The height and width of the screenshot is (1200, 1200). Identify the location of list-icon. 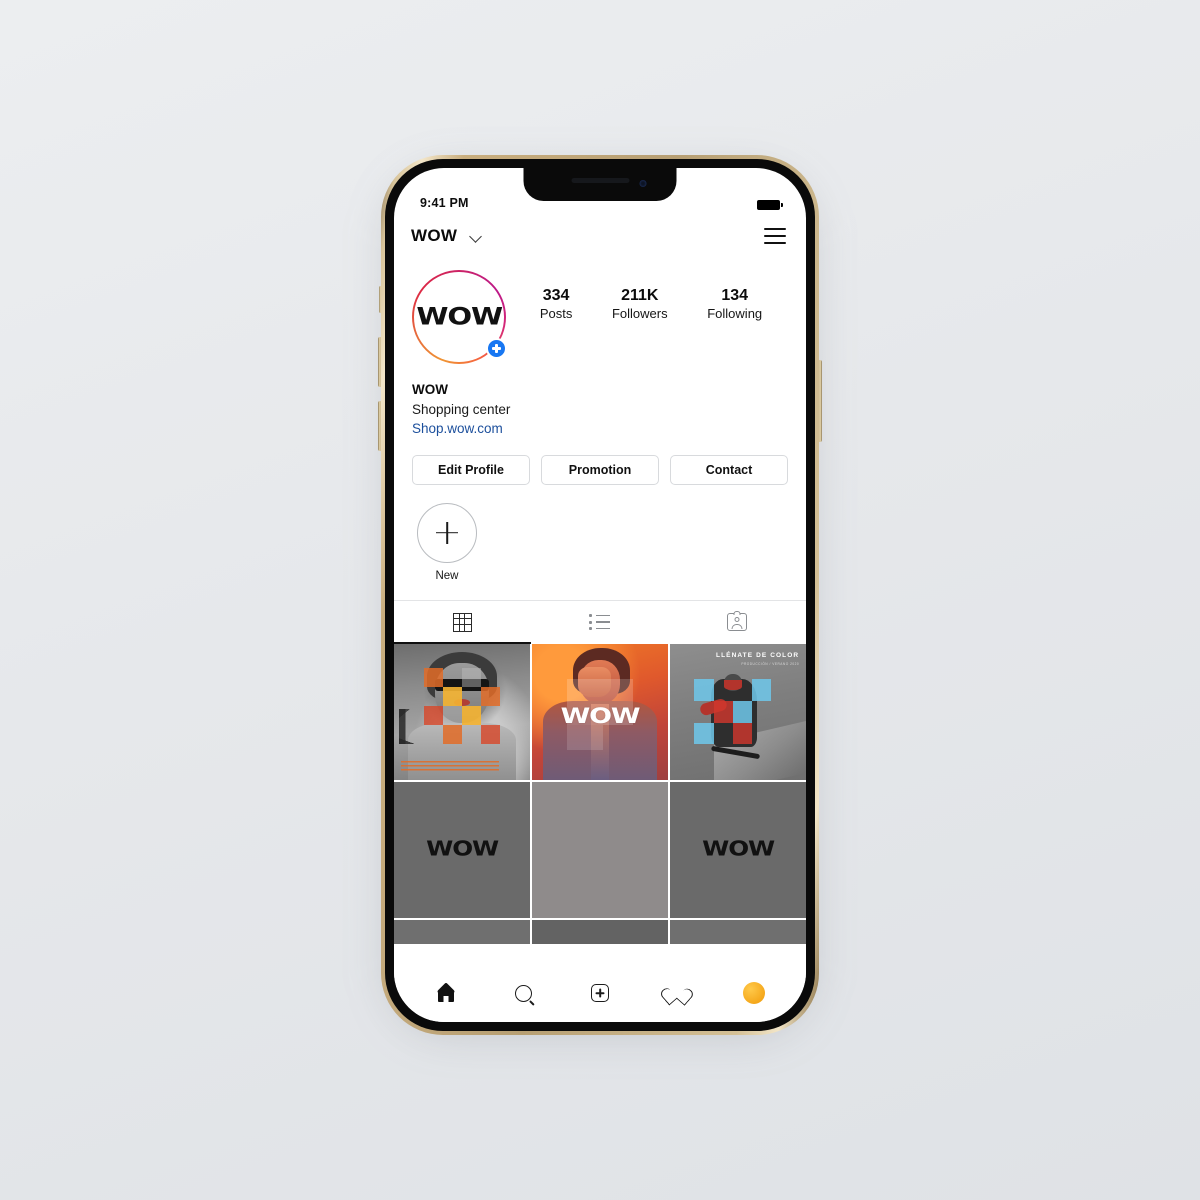
(599, 622).